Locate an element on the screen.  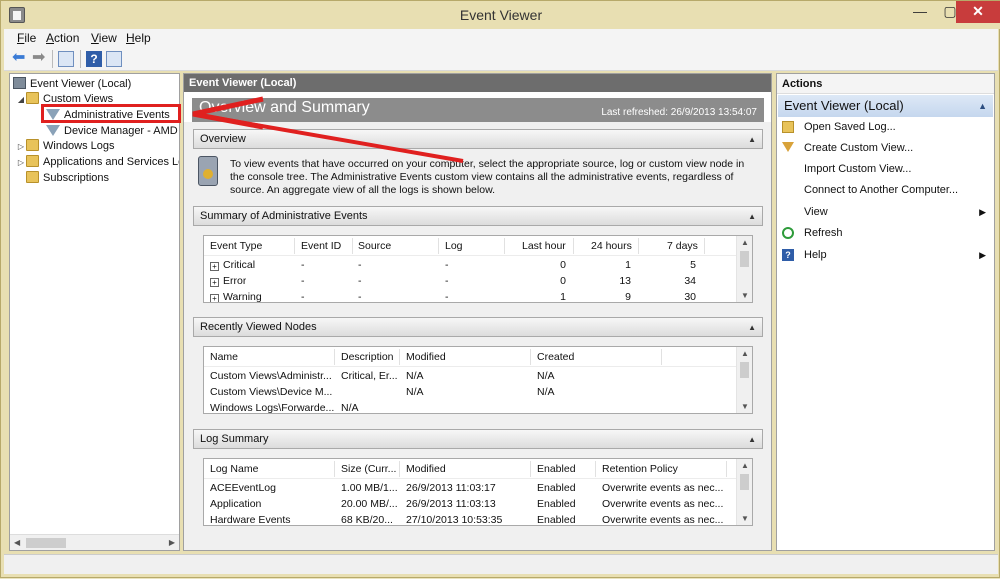
cell-description: N/A is located at coordinates (350, 408).